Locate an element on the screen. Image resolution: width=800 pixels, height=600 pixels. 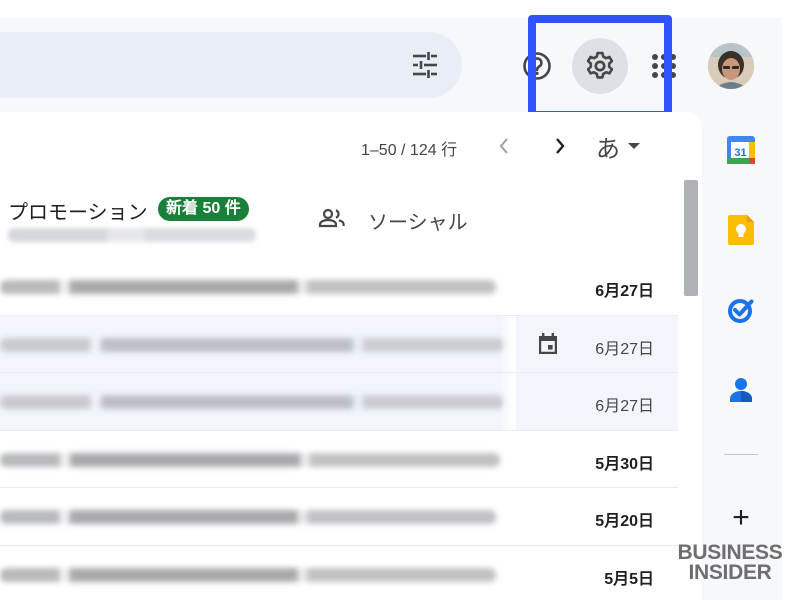
help-button is located at coordinates (537, 66).